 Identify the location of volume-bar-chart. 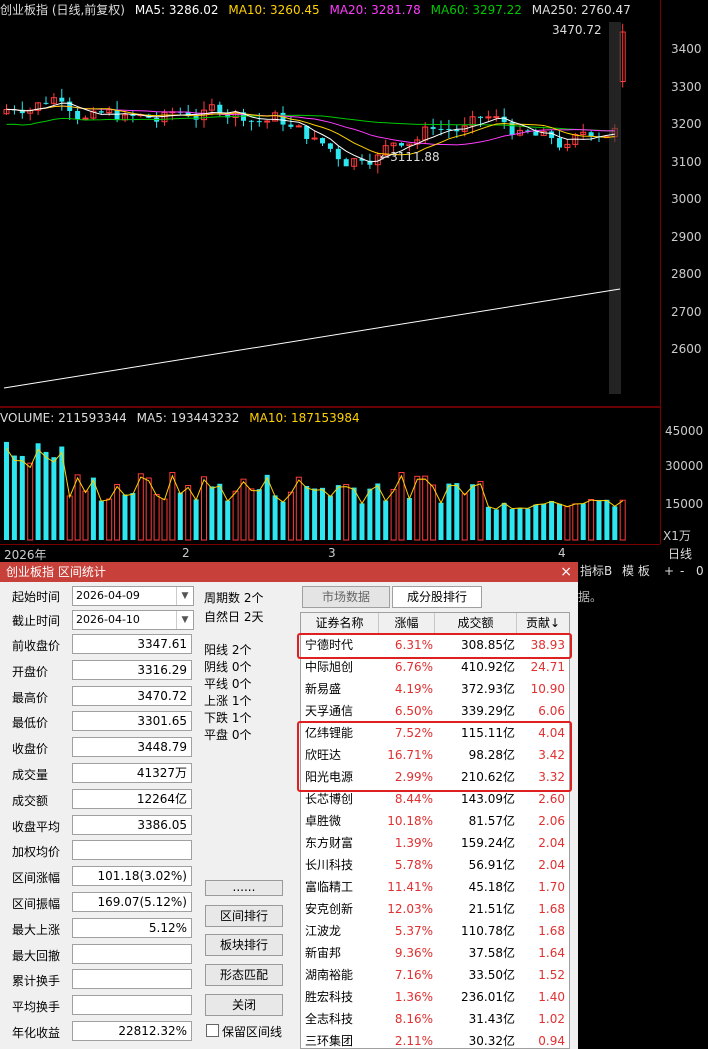
(330, 476).